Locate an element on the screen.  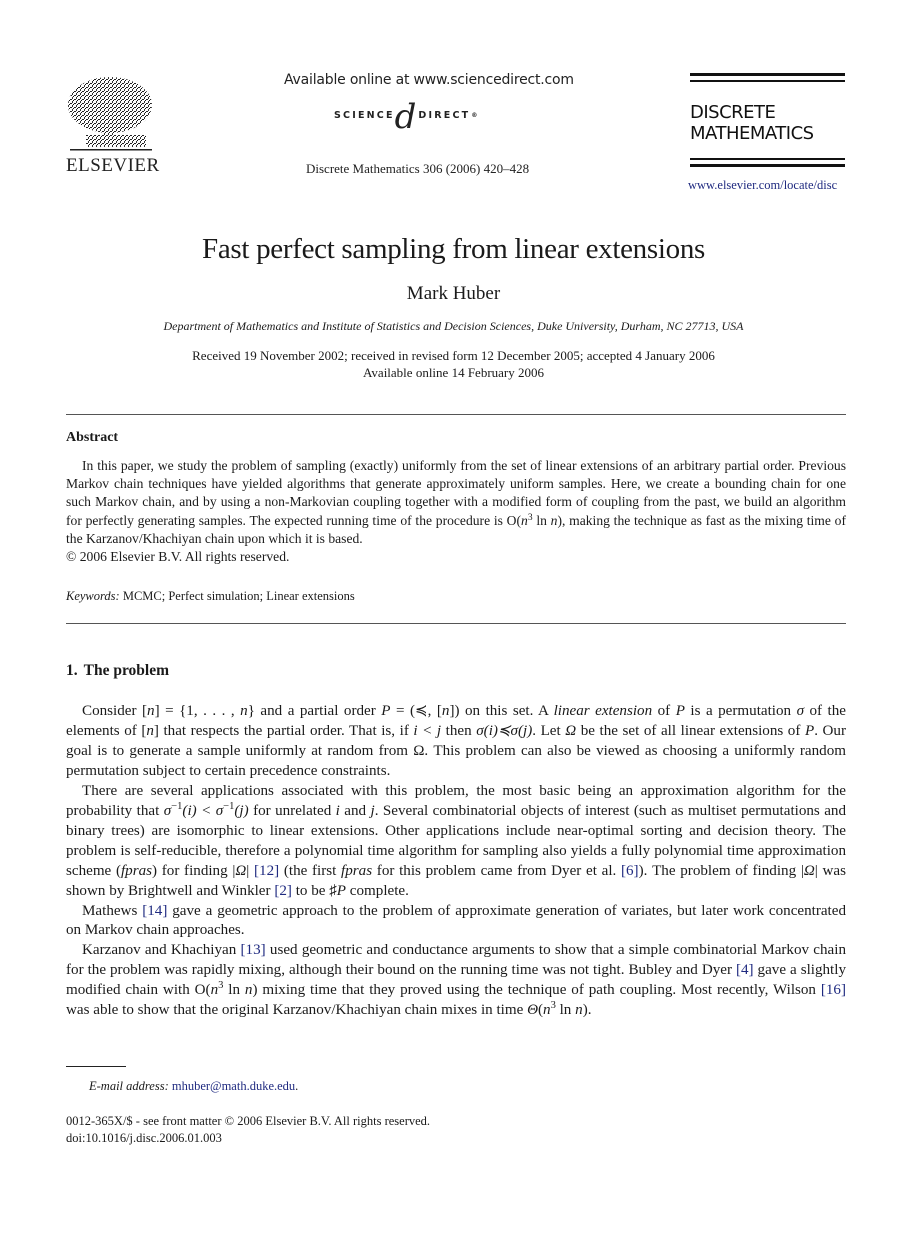
sciencedirect-logo: SCIENCE d DIRECT ® is located at coordinates (406, 117).